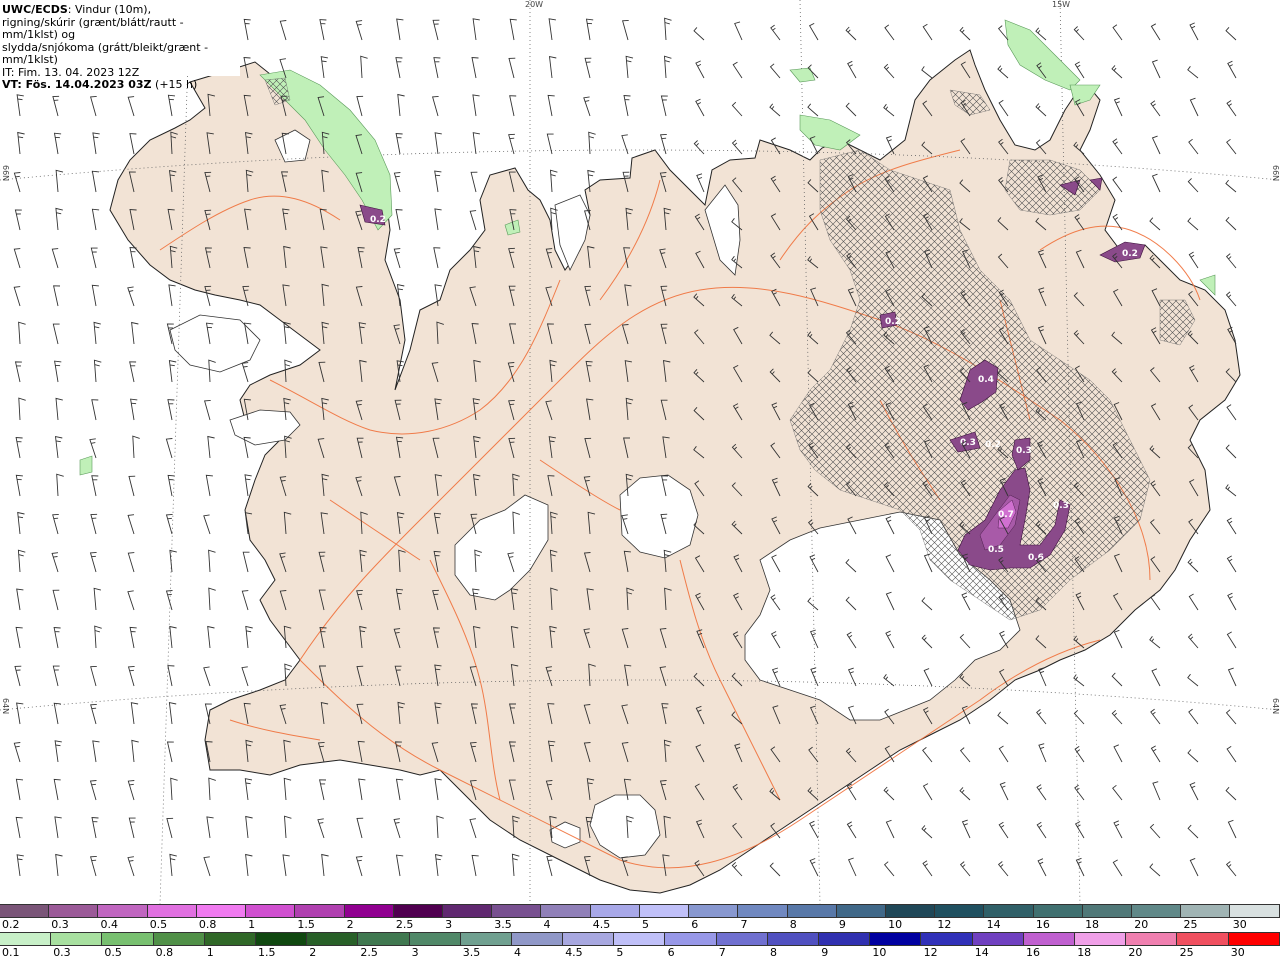 The image size is (1280, 960). Describe the element at coordinates (1061, 4) in the screenshot. I see `grid-label-15w: 15W` at that location.